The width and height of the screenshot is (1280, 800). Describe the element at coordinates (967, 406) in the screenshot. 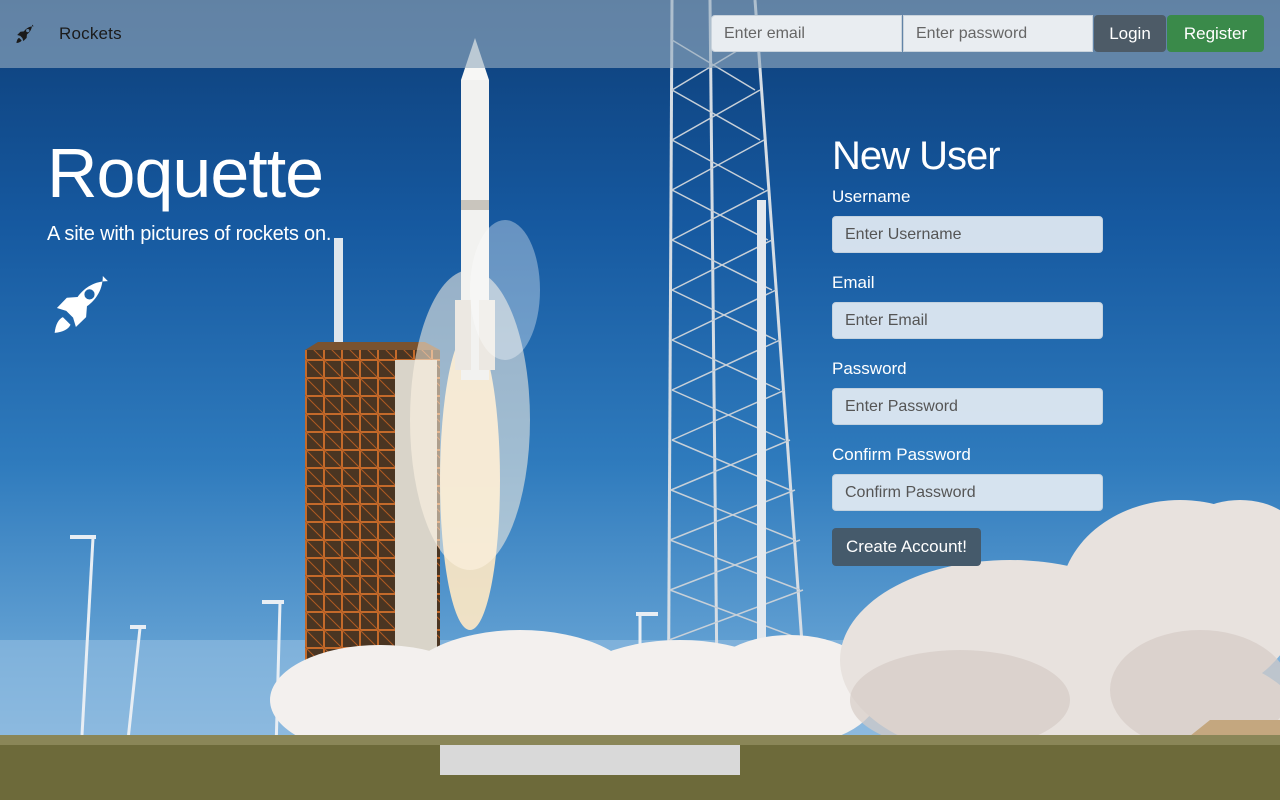

I see `password-input` at that location.